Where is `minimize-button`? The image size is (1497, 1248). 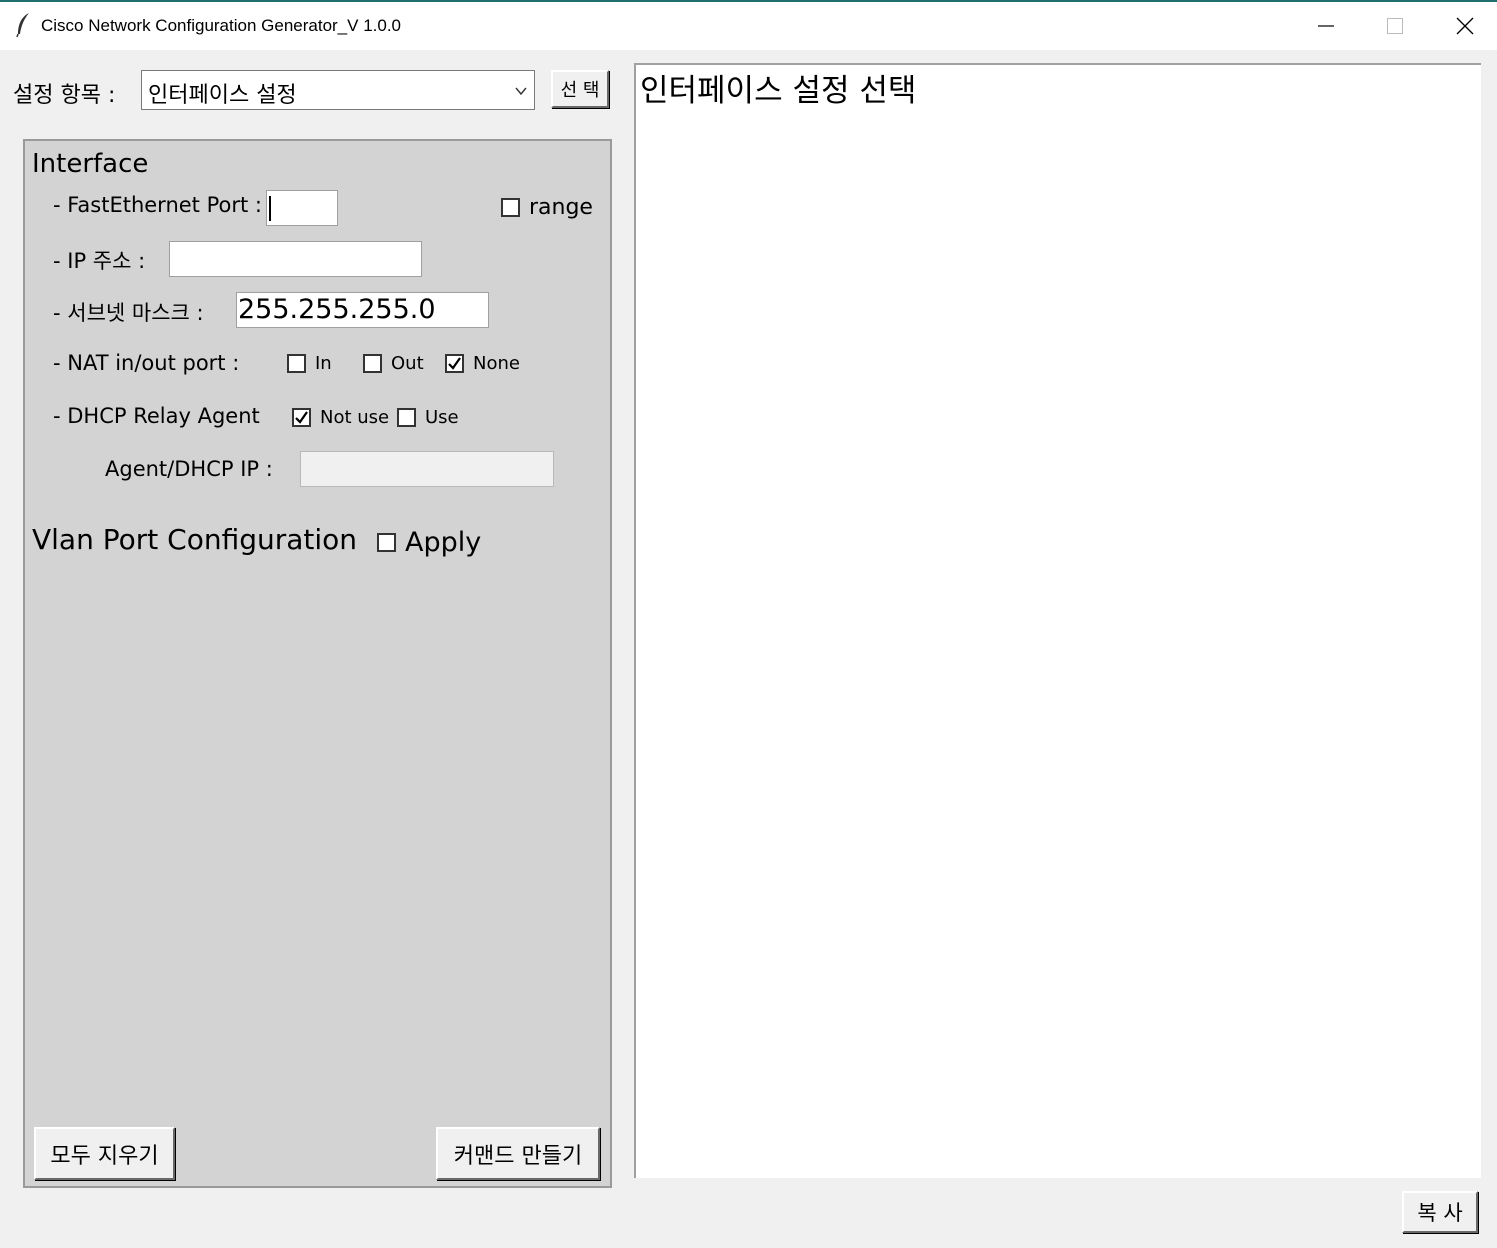 minimize-button is located at coordinates (1326, 26).